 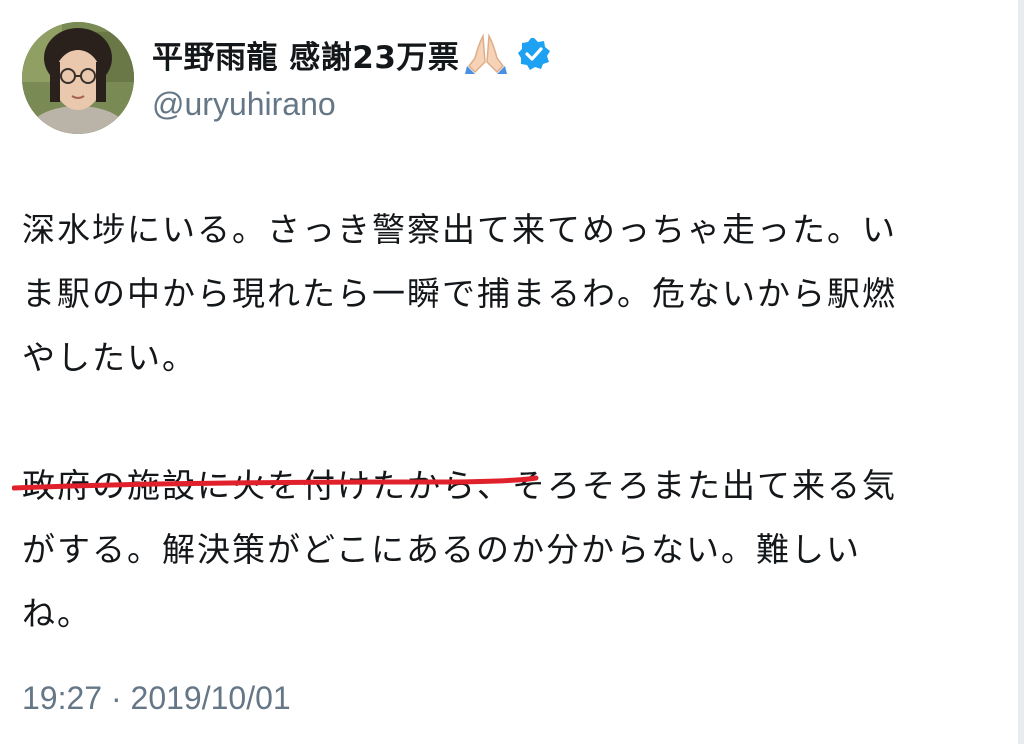 What do you see at coordinates (156, 698) in the screenshot?
I see `tweet-timestamp: 19:27 · 2019/10/01` at bounding box center [156, 698].